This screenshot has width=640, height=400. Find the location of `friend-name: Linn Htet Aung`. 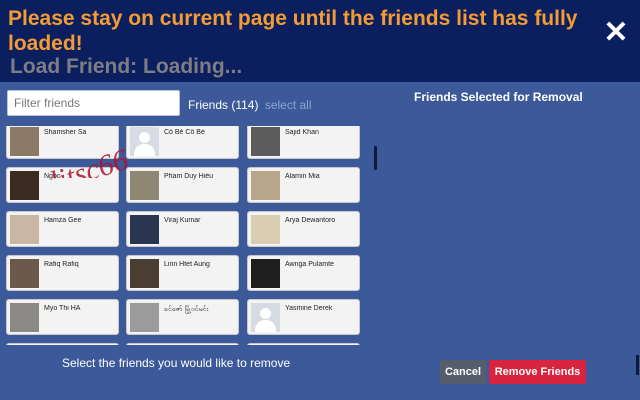

friend-name: Linn Htet Aung is located at coordinates (187, 264).